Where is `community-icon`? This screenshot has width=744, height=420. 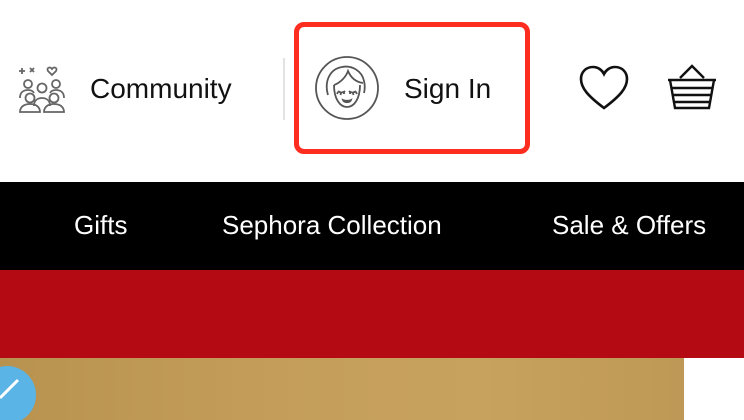 community-icon is located at coordinates (42, 89).